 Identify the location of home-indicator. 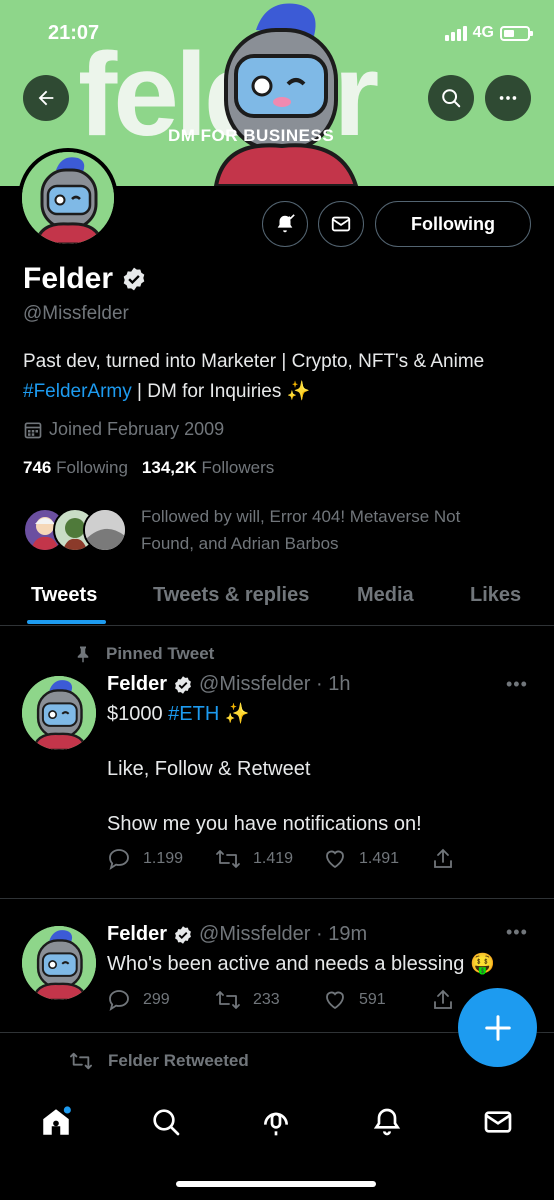
(276, 1184).